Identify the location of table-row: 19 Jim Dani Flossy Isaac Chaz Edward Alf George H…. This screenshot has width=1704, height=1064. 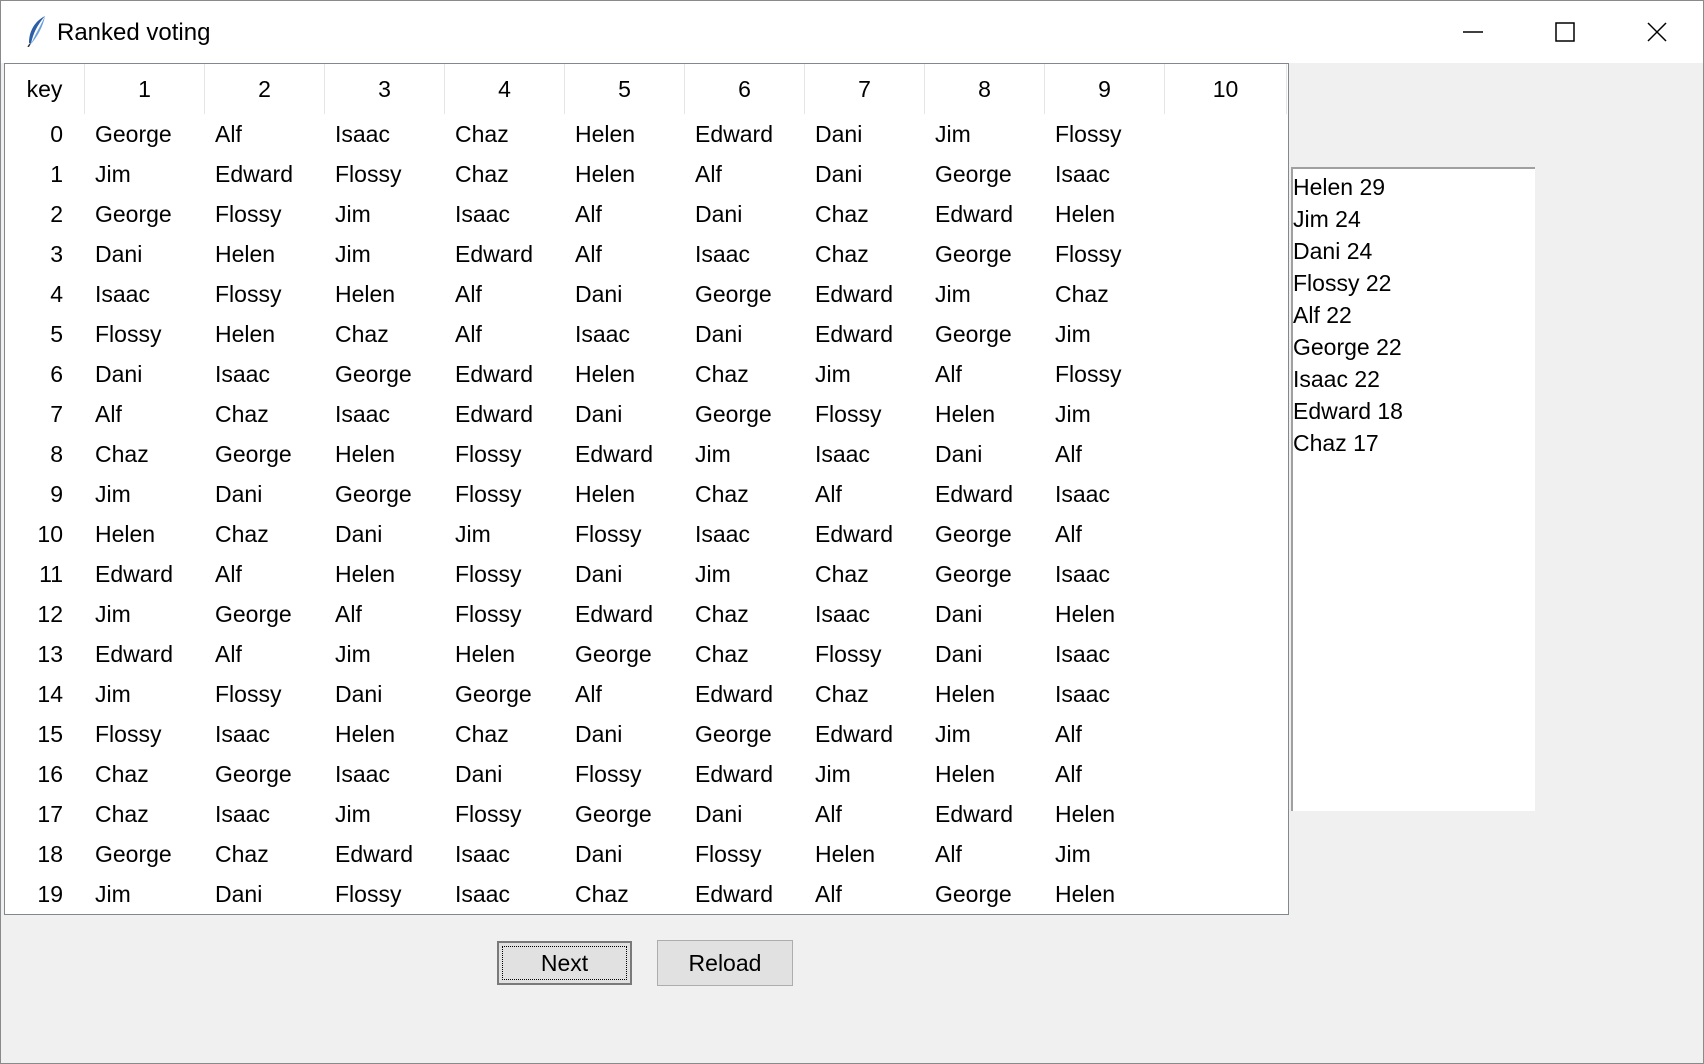
(646, 894).